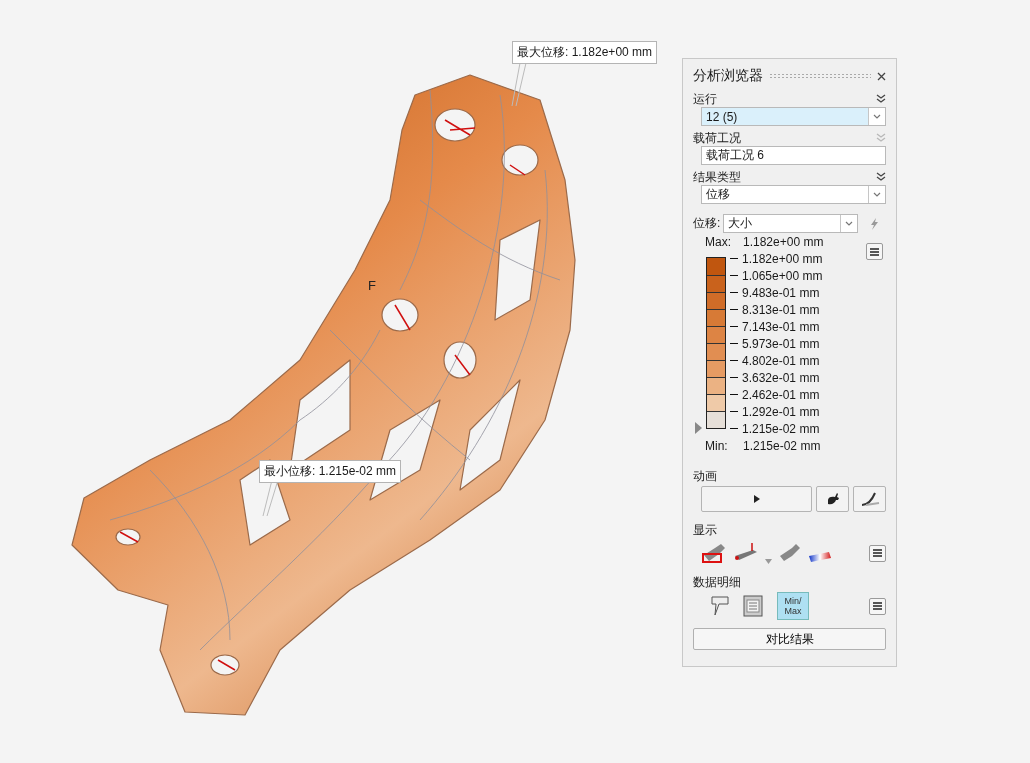 Image resolution: width=1030 pixels, height=763 pixels. Describe the element at coordinates (717, 138) in the screenshot. I see `section-label: 载荷工况` at that location.